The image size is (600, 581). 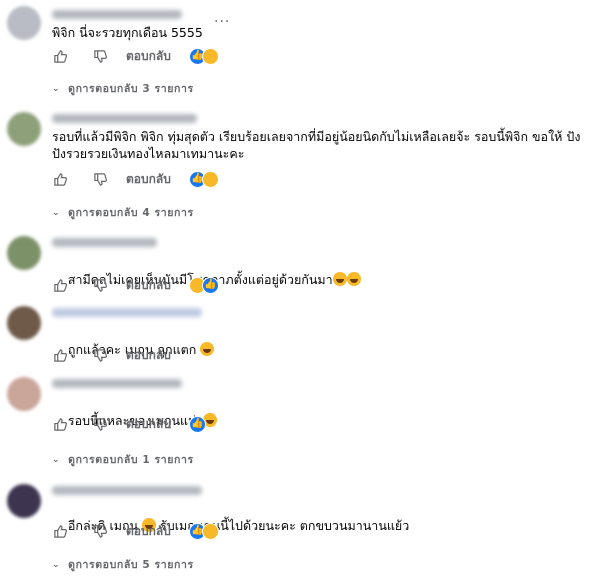 I want to click on view-replies-label: ดูการตอบกลับ 4 รายการ, so click(x=131, y=213).